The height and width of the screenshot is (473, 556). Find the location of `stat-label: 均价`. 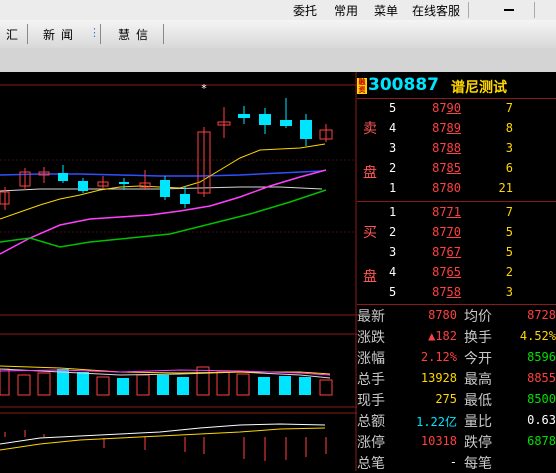

stat-label: 均价 is located at coordinates (478, 317).